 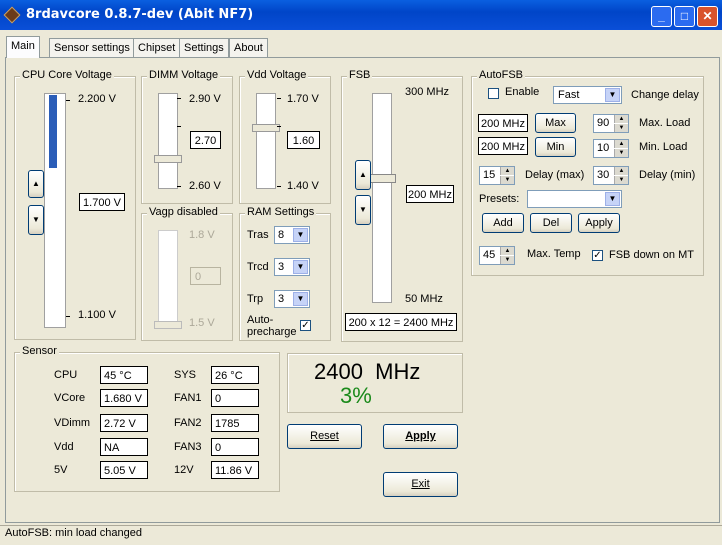 I want to click on dimm-voltage-slider, so click(x=168, y=141).